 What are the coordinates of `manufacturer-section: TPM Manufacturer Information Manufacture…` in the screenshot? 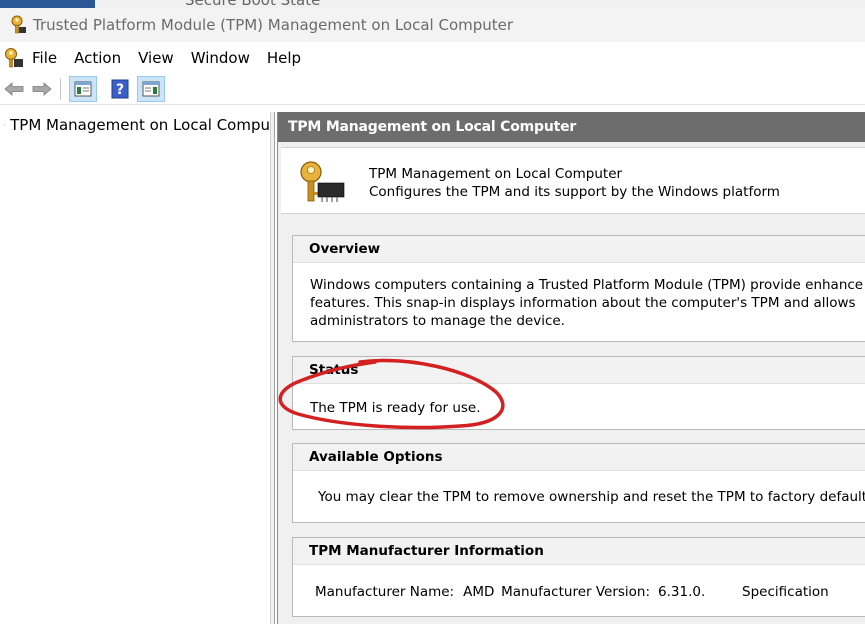 It's located at (578, 577).